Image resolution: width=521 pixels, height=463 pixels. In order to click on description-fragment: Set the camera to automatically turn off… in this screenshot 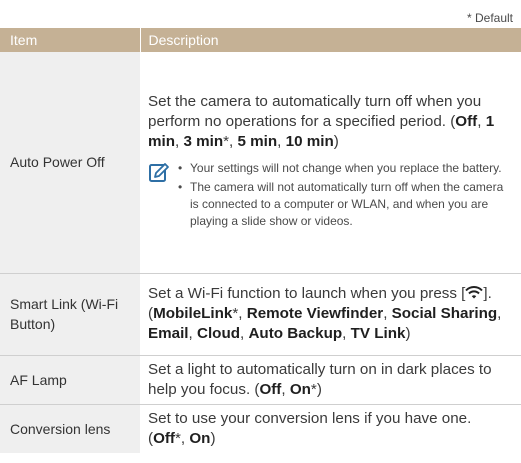, I will do `click(315, 112)`.